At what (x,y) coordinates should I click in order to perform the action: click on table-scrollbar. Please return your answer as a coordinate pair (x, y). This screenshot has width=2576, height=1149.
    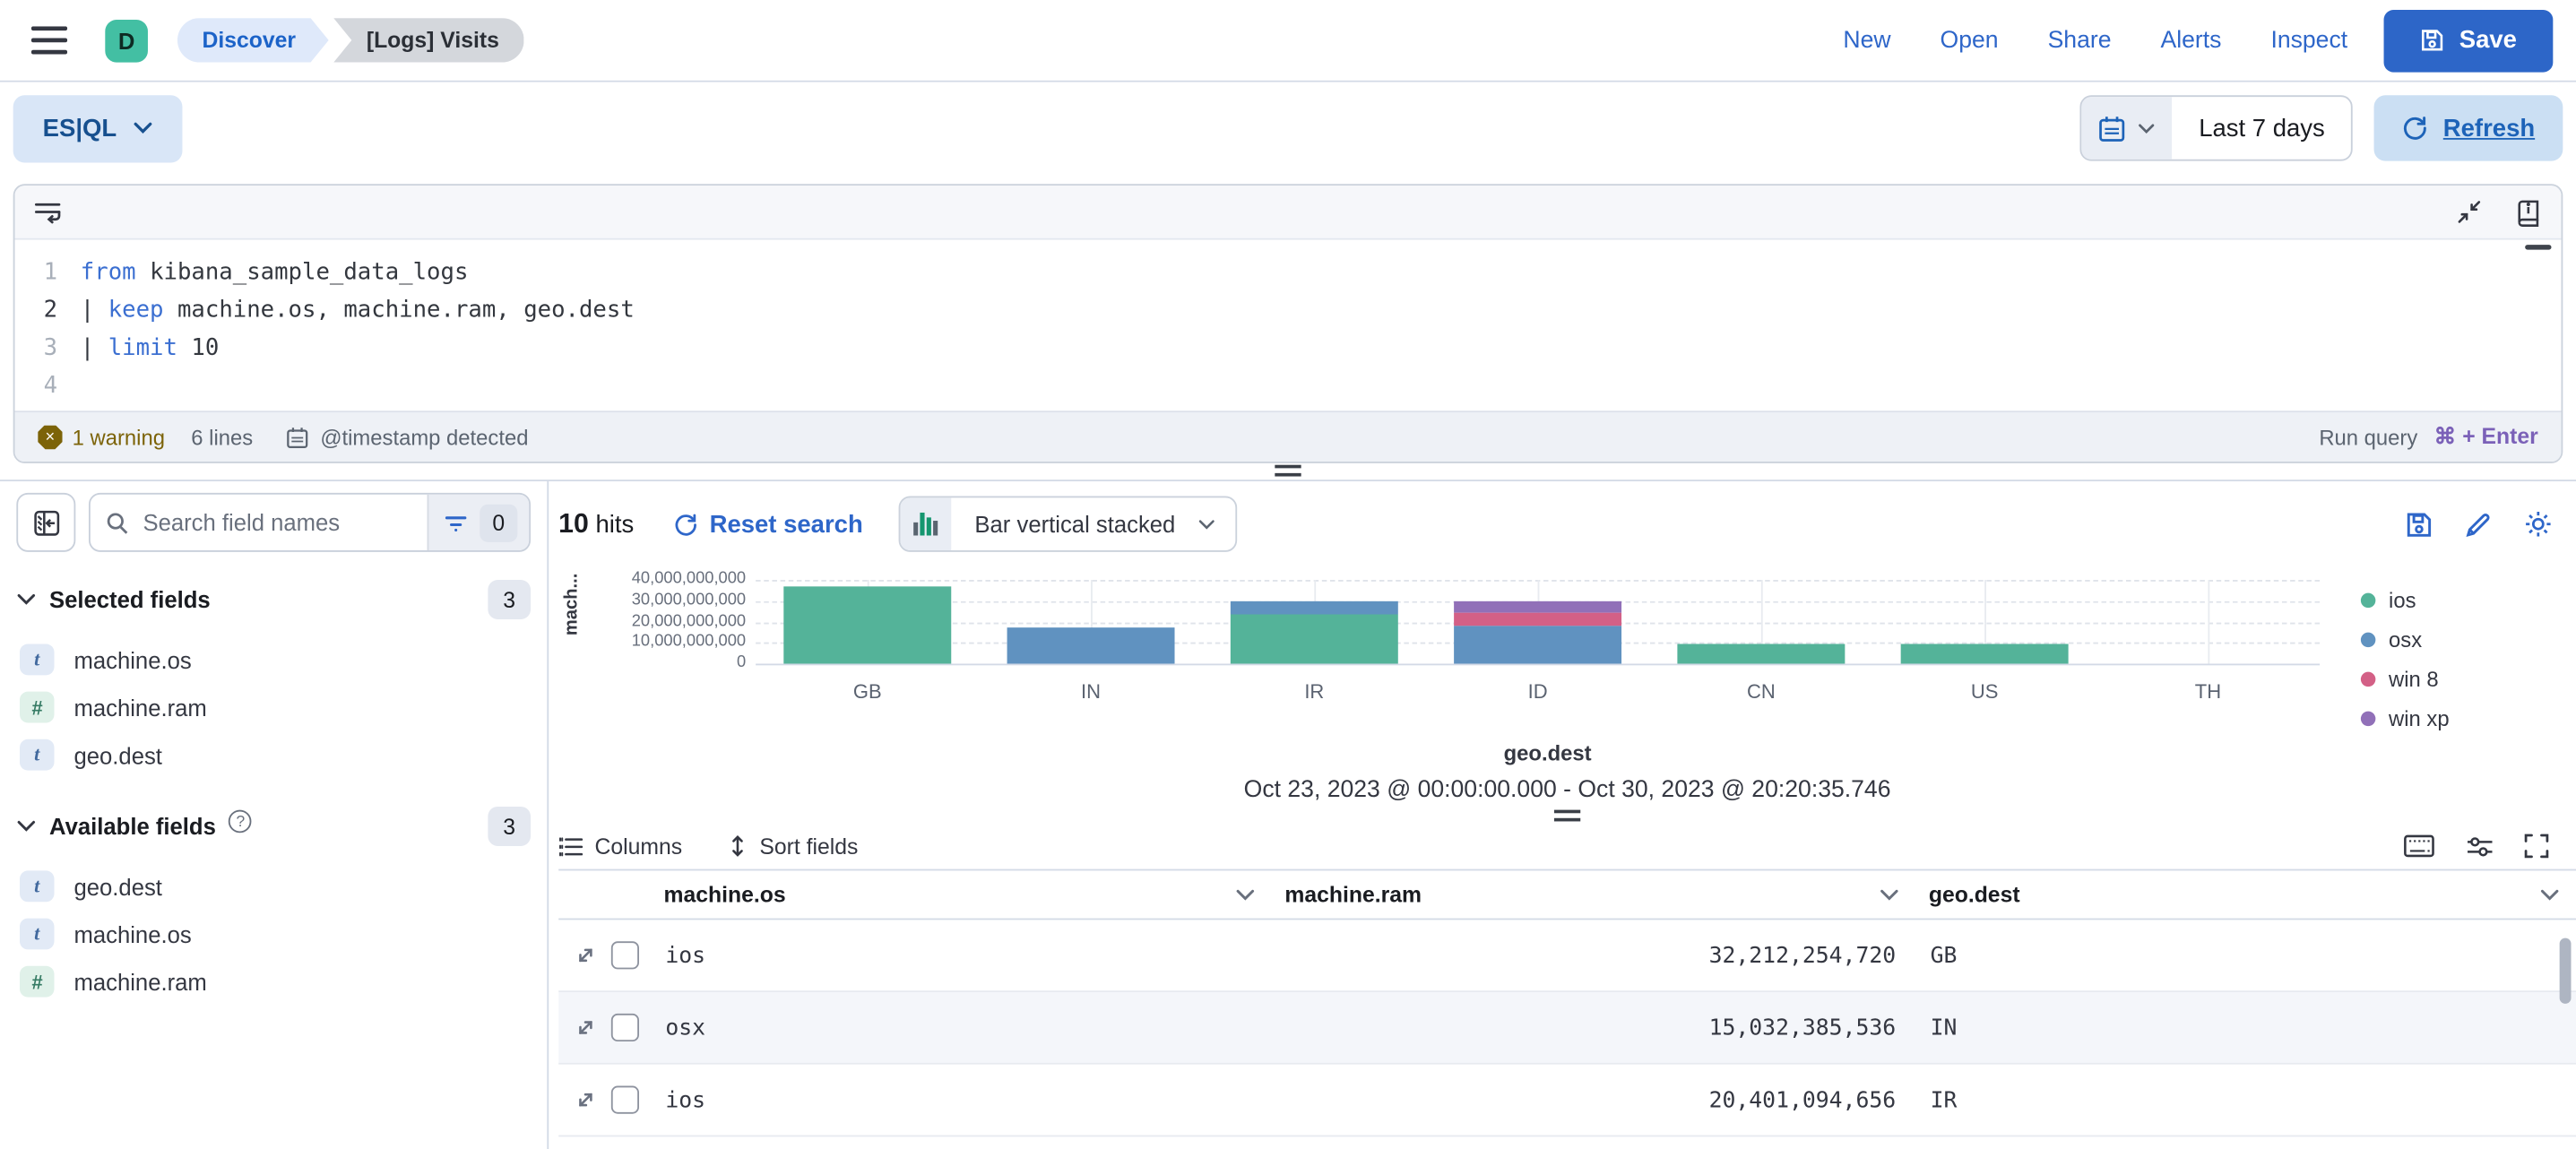
    Looking at the image, I should click on (2565, 971).